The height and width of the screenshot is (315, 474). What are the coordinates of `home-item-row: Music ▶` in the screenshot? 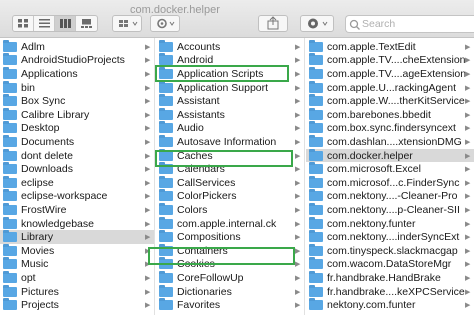 It's located at (77, 264).